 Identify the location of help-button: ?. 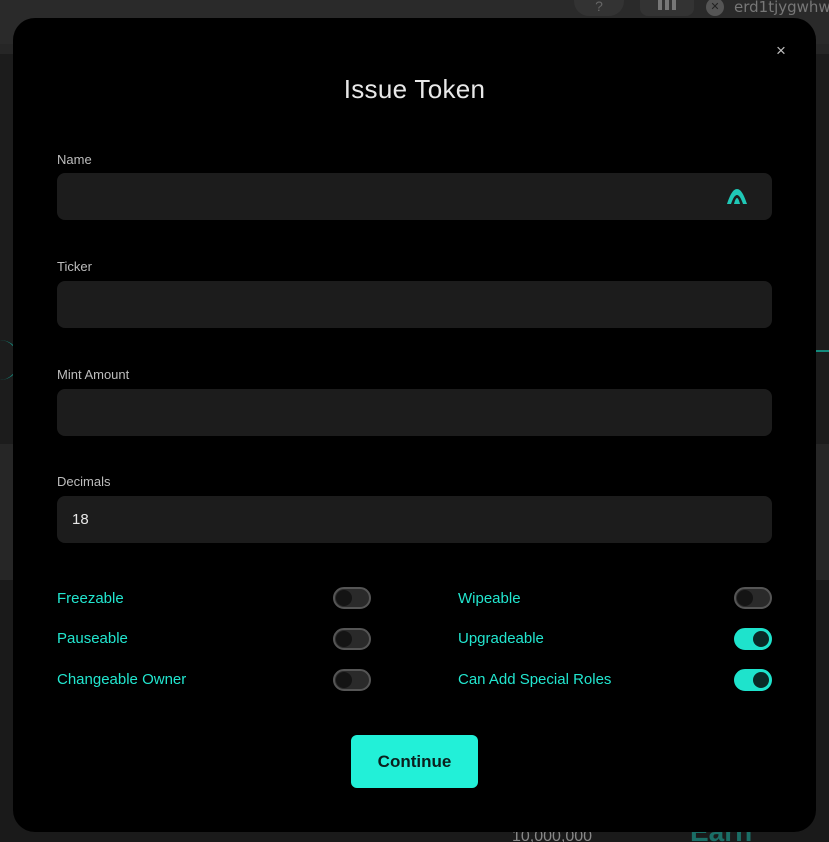
(599, 8).